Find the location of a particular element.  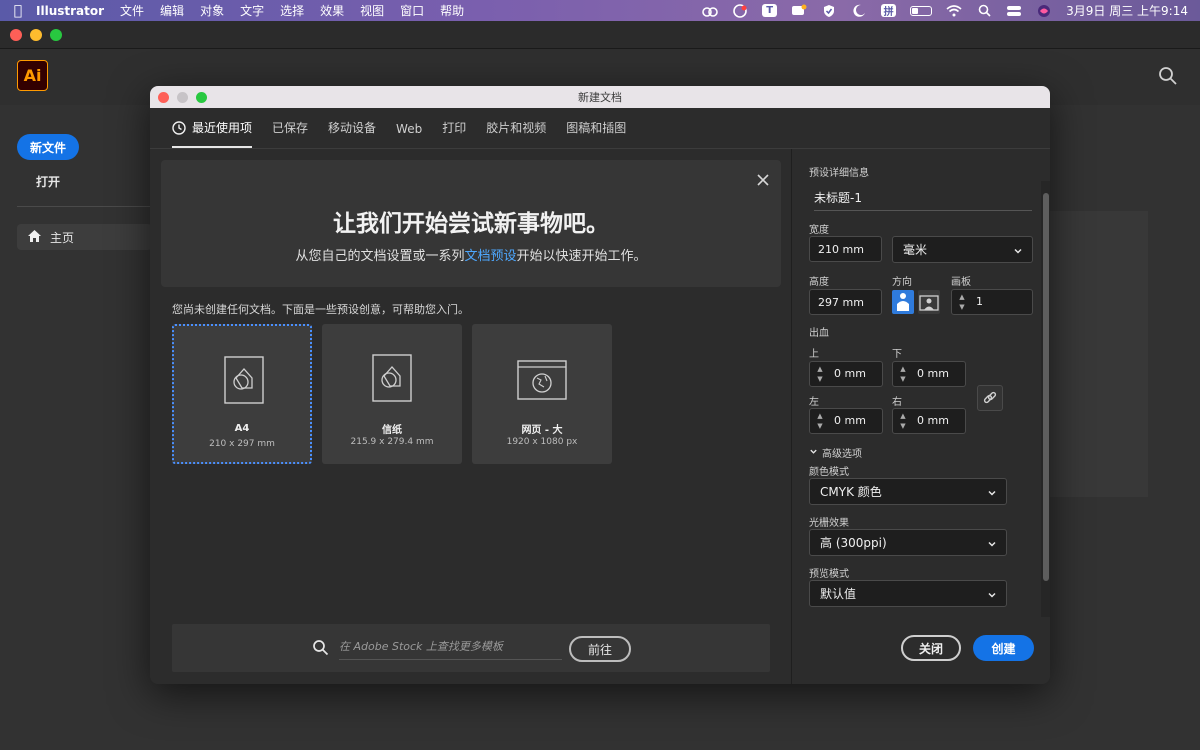

document-name-input: 未标题-1 is located at coordinates (923, 200).